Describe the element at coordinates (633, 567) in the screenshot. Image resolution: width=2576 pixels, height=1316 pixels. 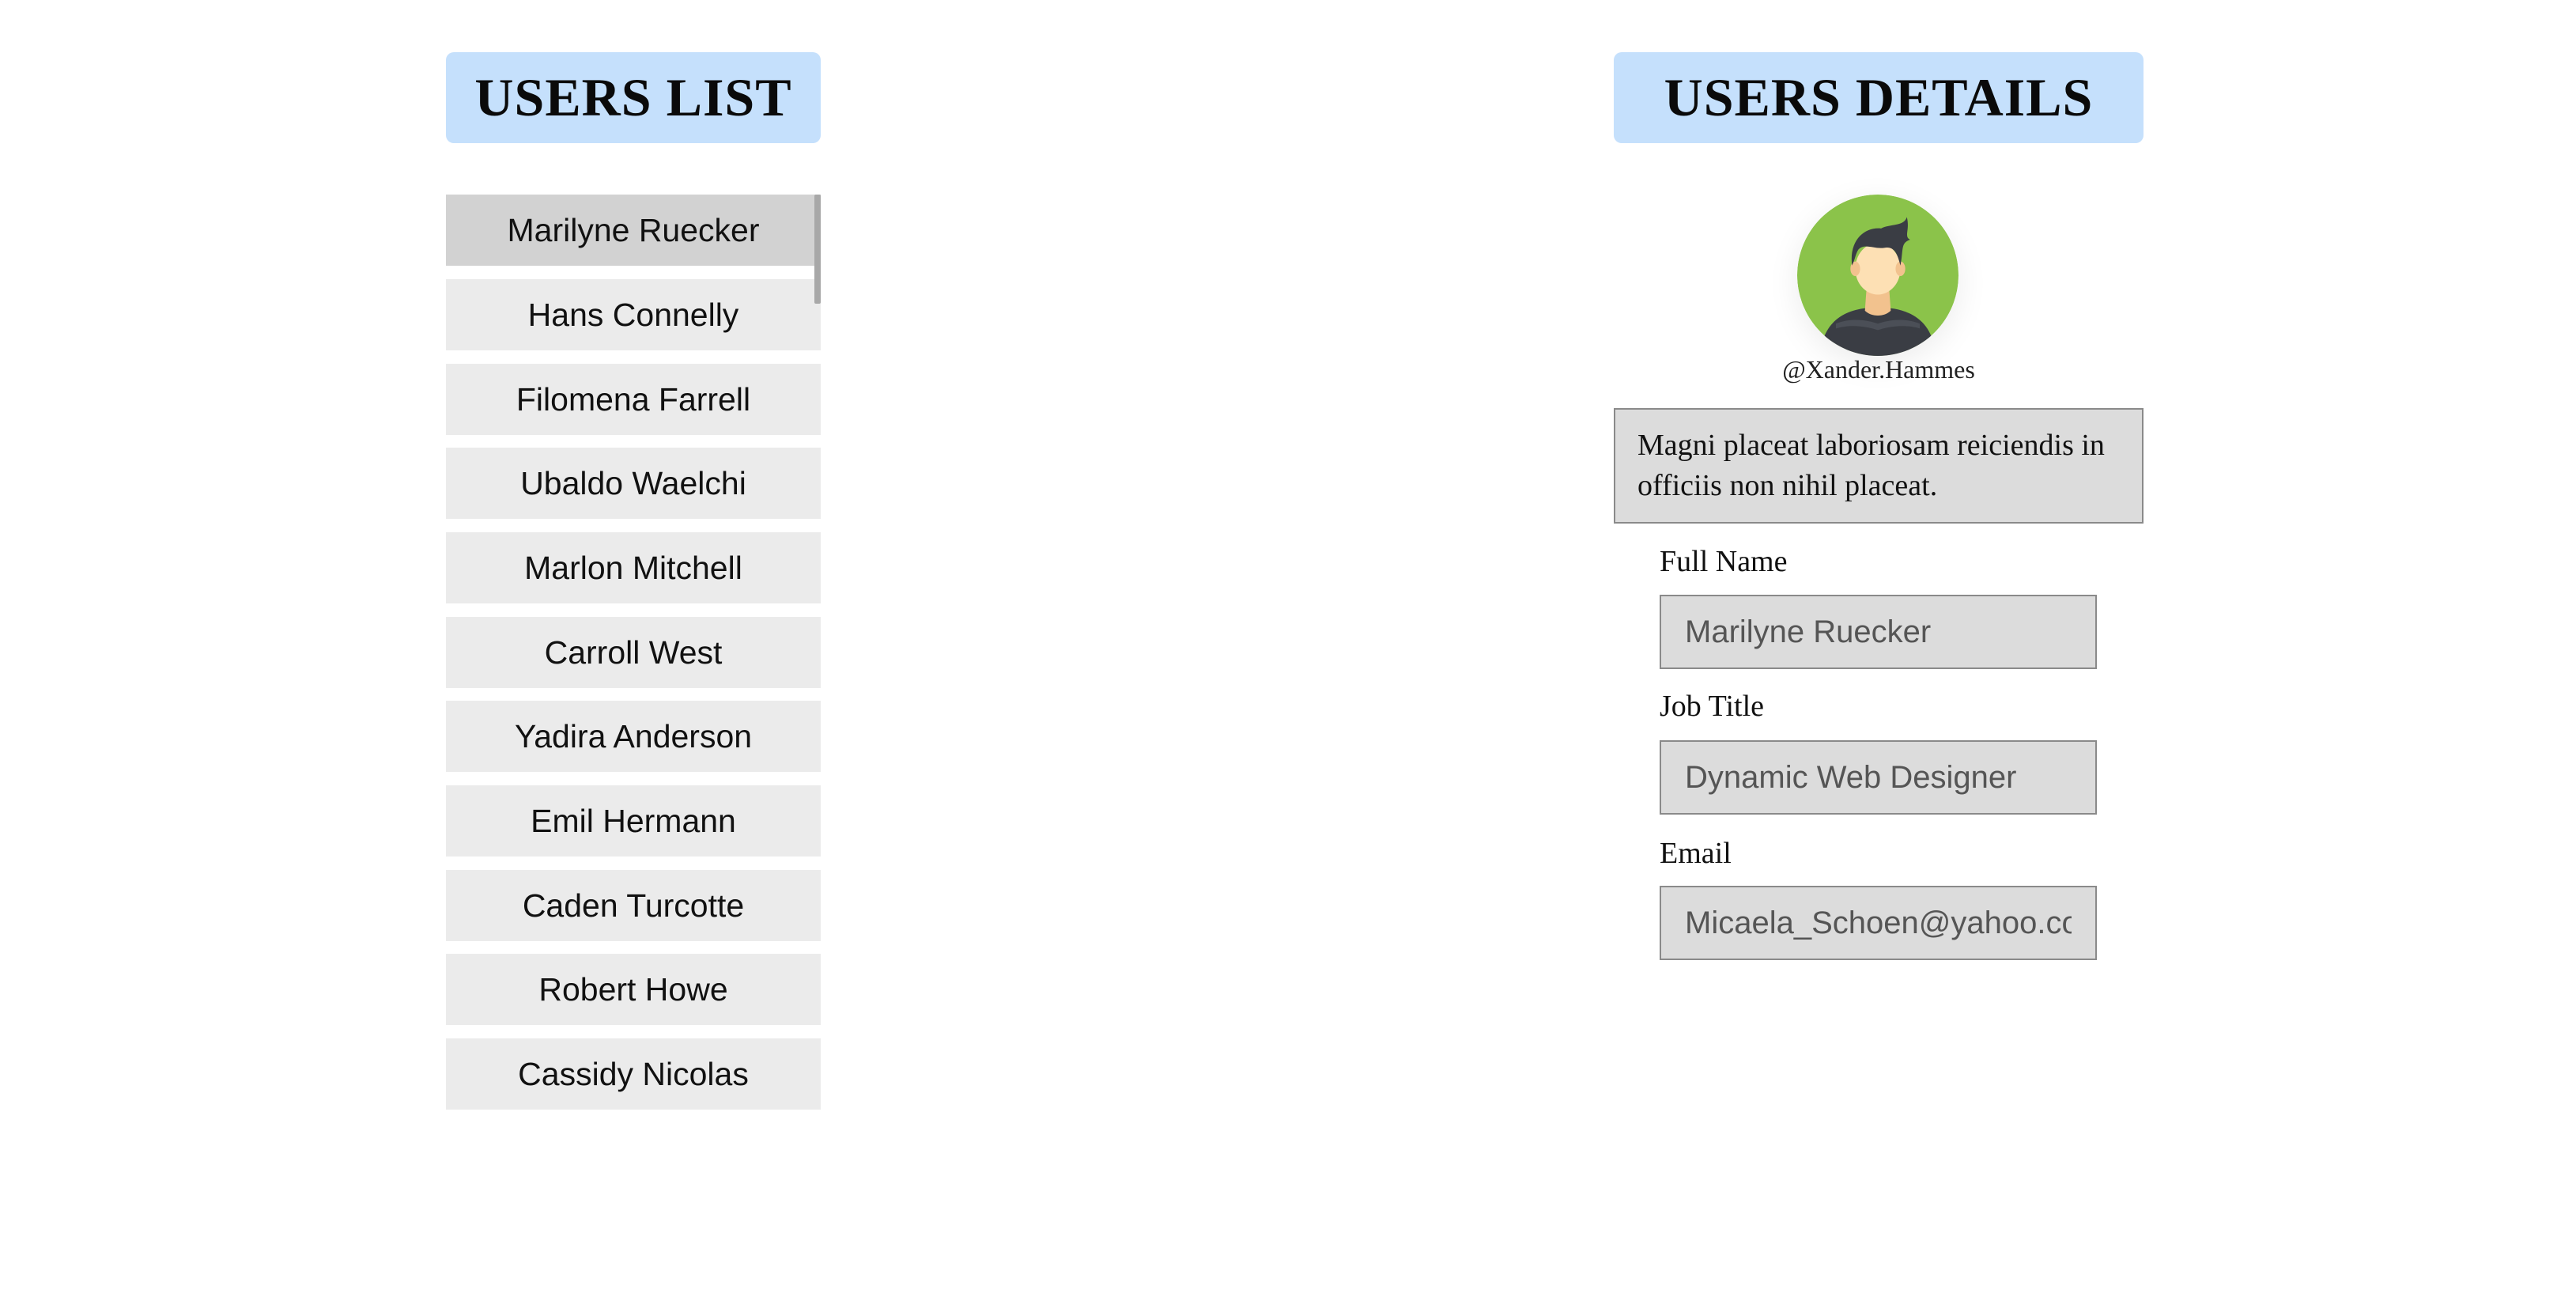
I see `list-item: Marlon Mitchell` at that location.